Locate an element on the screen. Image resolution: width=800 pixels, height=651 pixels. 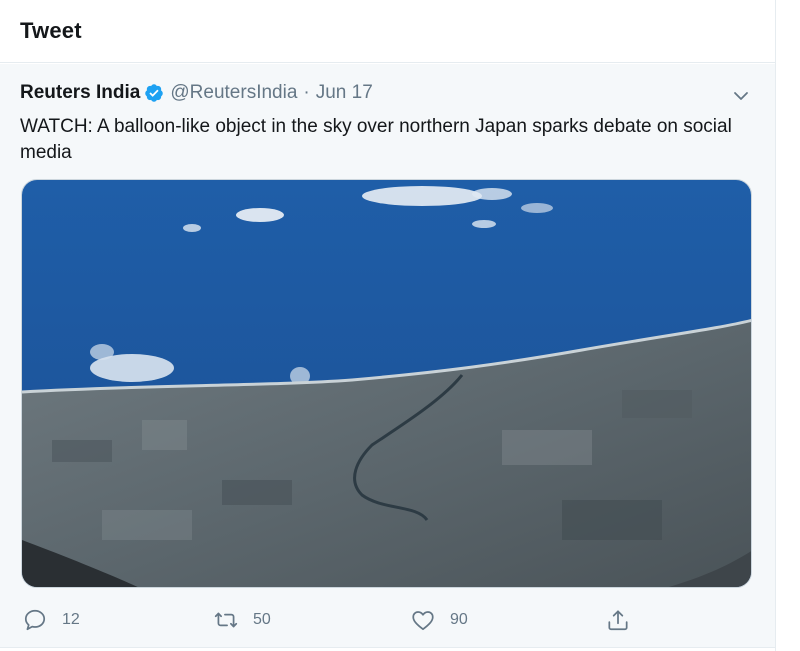
like-count: 90 is located at coordinates (459, 619).